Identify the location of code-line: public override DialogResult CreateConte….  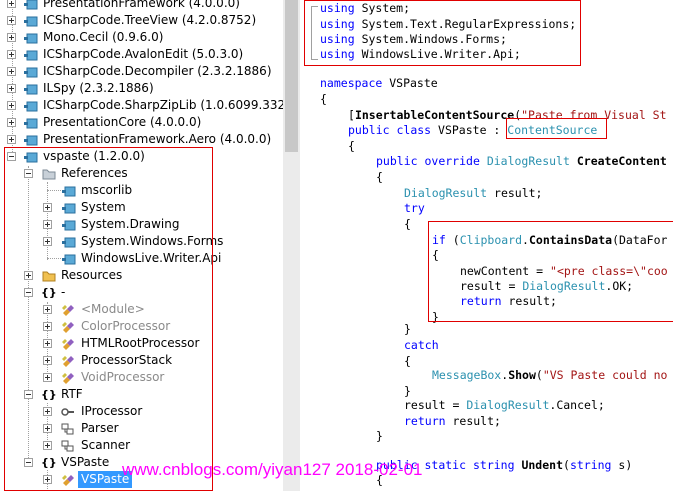
(521, 161).